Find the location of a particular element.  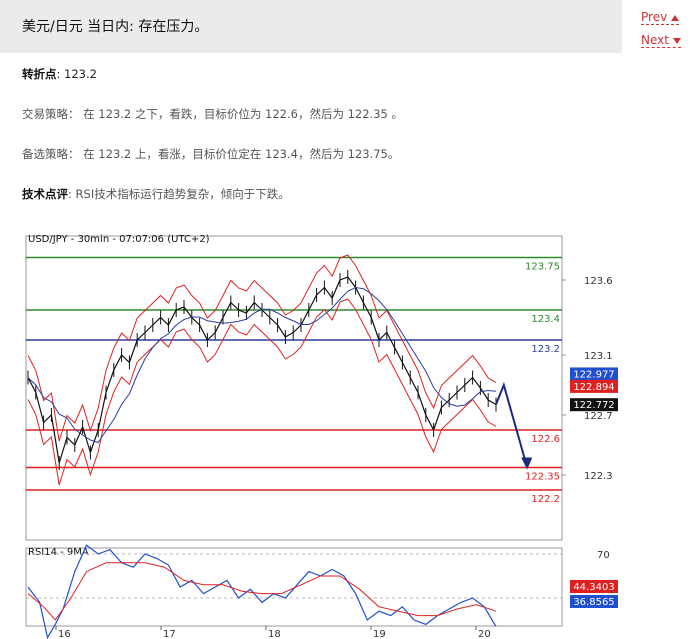

pivot-value: : 123.2 is located at coordinates (76, 74).